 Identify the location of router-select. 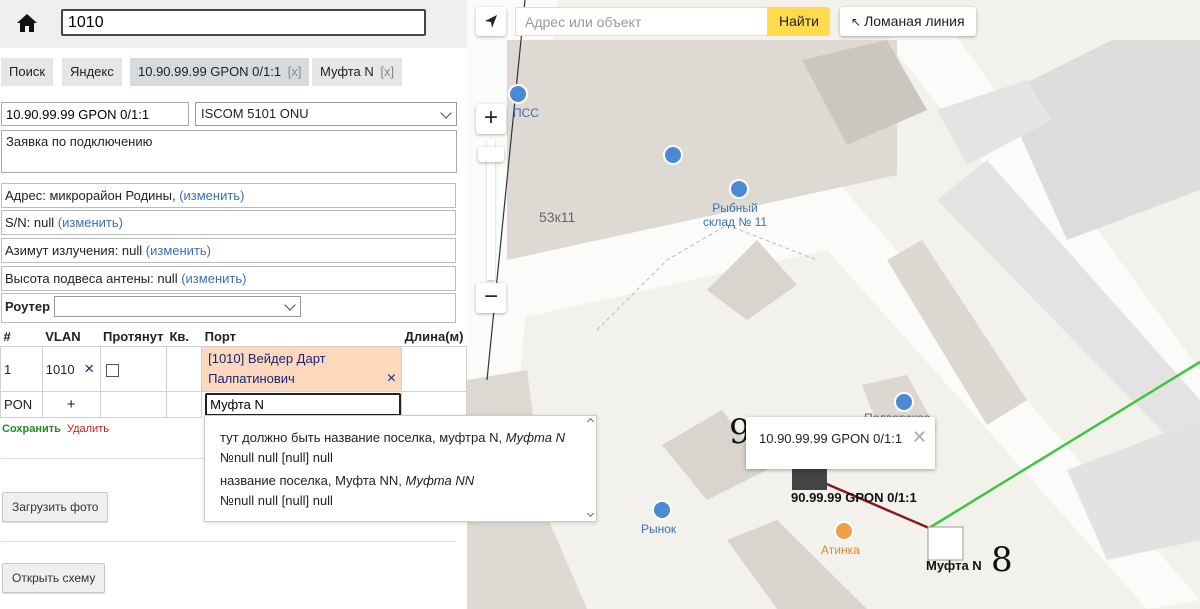
(177, 306).